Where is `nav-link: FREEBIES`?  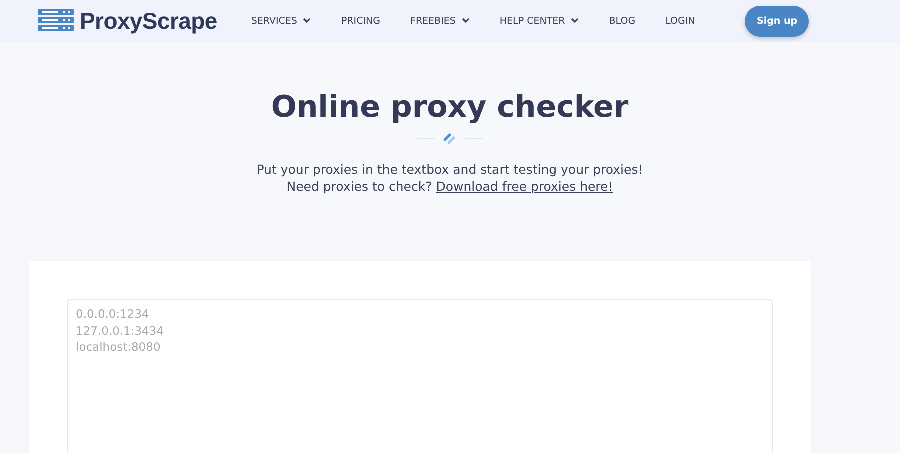 nav-link: FREEBIES is located at coordinates (440, 21).